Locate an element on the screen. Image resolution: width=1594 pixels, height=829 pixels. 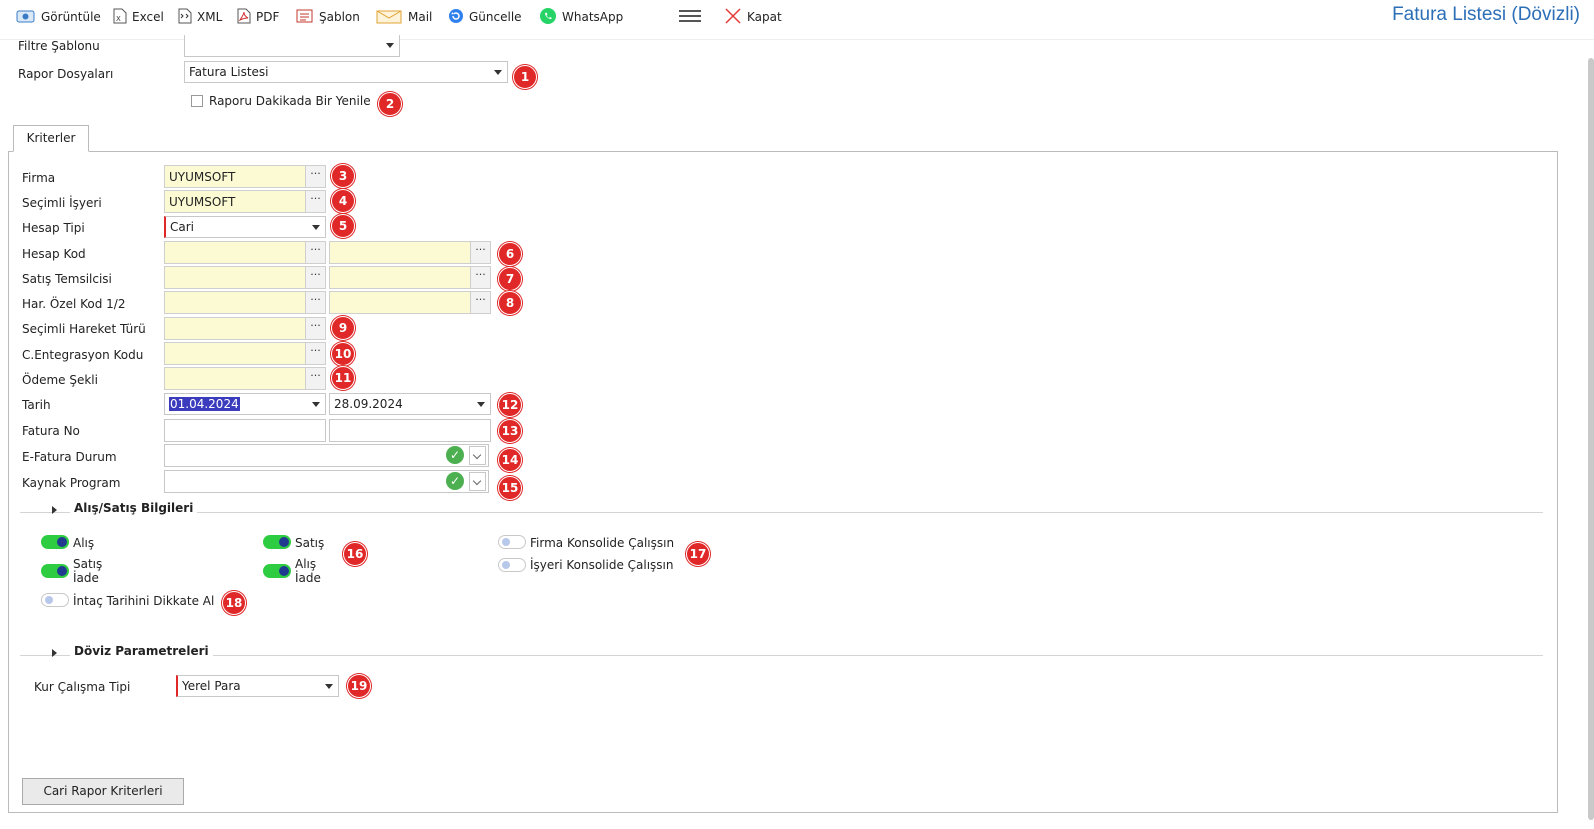
satis-iade-line-2: İade is located at coordinates (86, 578).